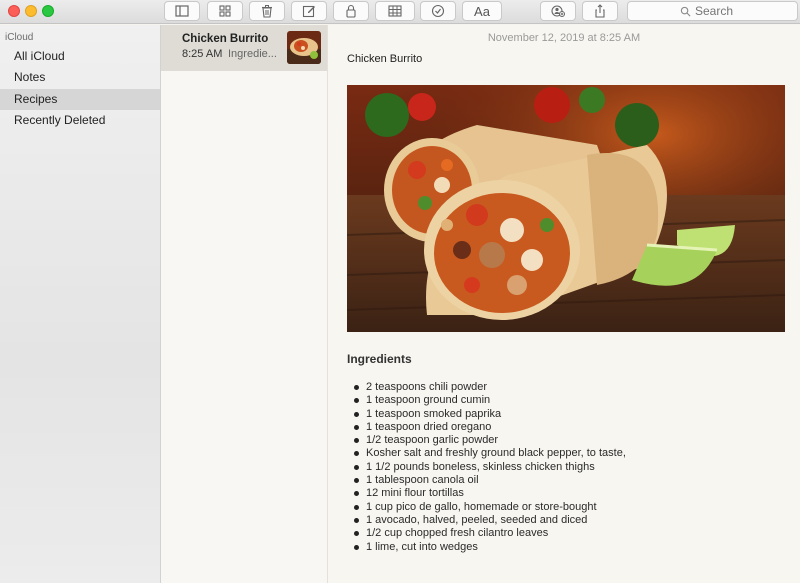 Image resolution: width=800 pixels, height=583 pixels. I want to click on note-title: Chicken Burrito, so click(225, 39).